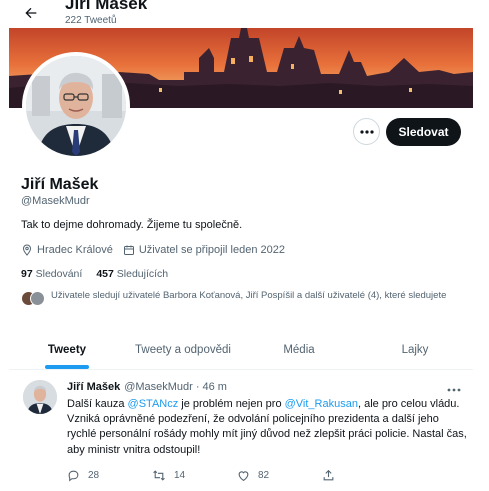  What do you see at coordinates (215, 387) in the screenshot?
I see `tweet-time: 46 m` at bounding box center [215, 387].